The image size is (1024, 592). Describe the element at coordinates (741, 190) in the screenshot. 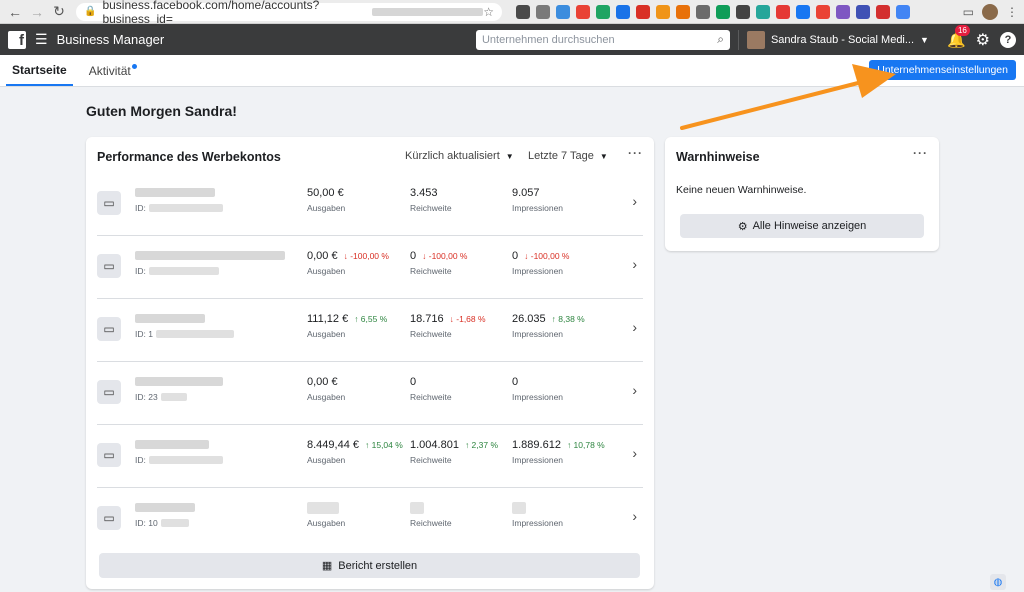

I see `no-warnings-text: Keine neuen Warnhinweise.` at that location.